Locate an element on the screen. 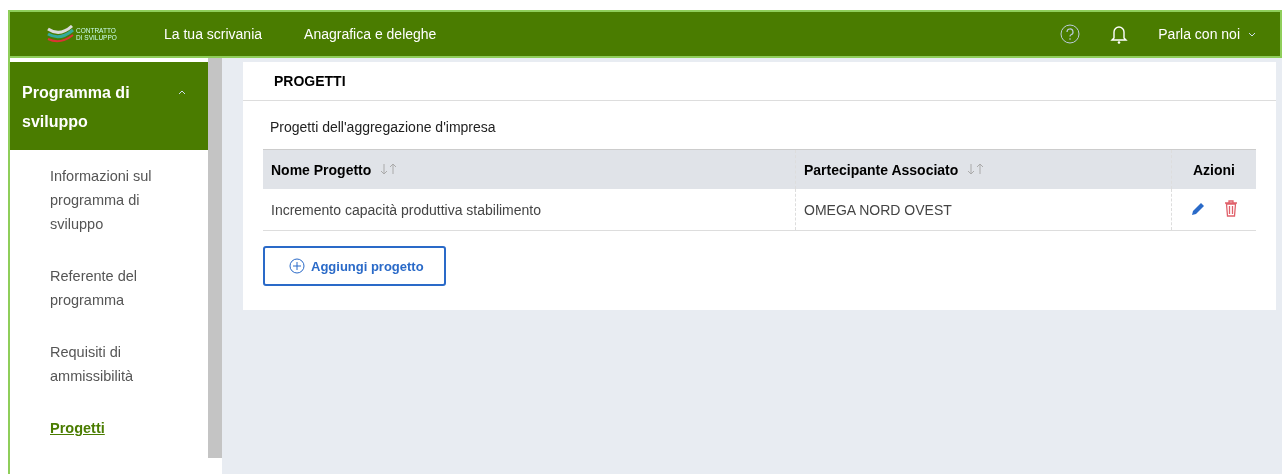 This screenshot has width=1282, height=474. table-cell: OMEGA NORD OVEST is located at coordinates (983, 210).